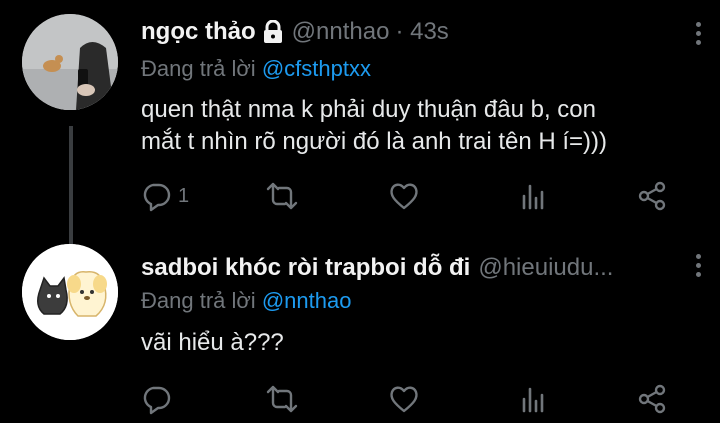 Image resolution: width=720 pixels, height=423 pixels. I want to click on reply-mention: @nnthao, so click(307, 300).